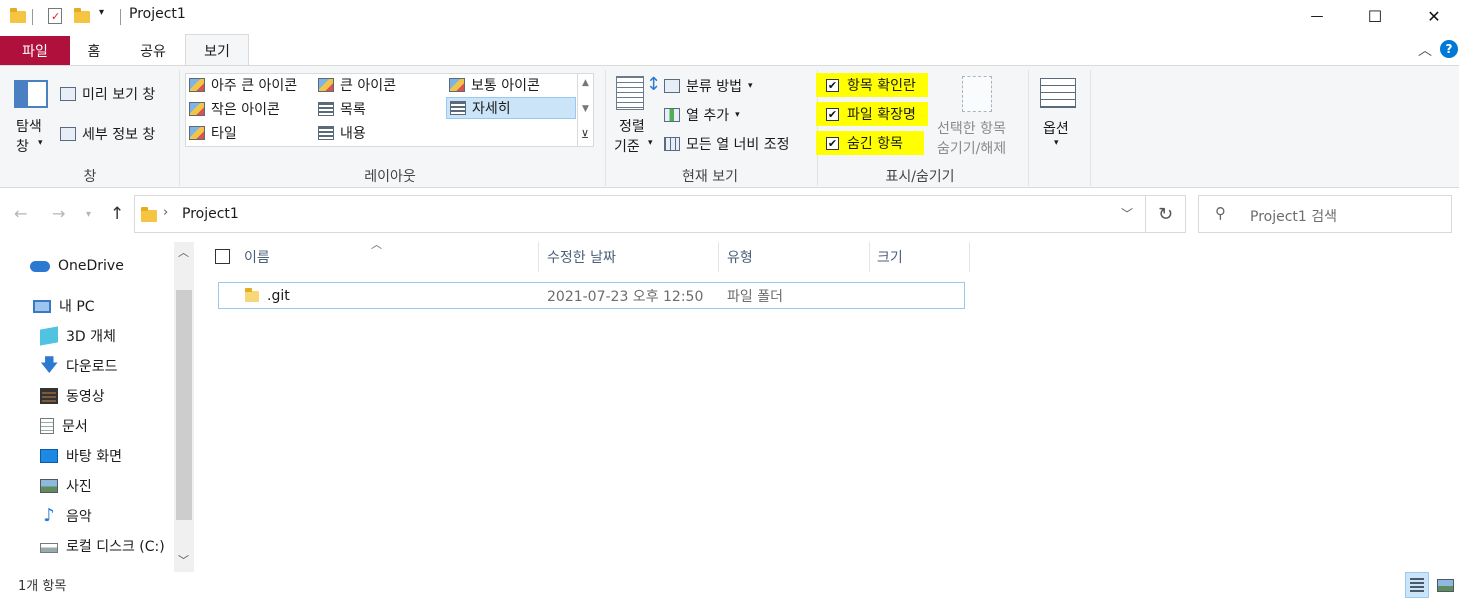  I want to click on column-header-date-modified: 수정한 날짜, so click(631, 257).